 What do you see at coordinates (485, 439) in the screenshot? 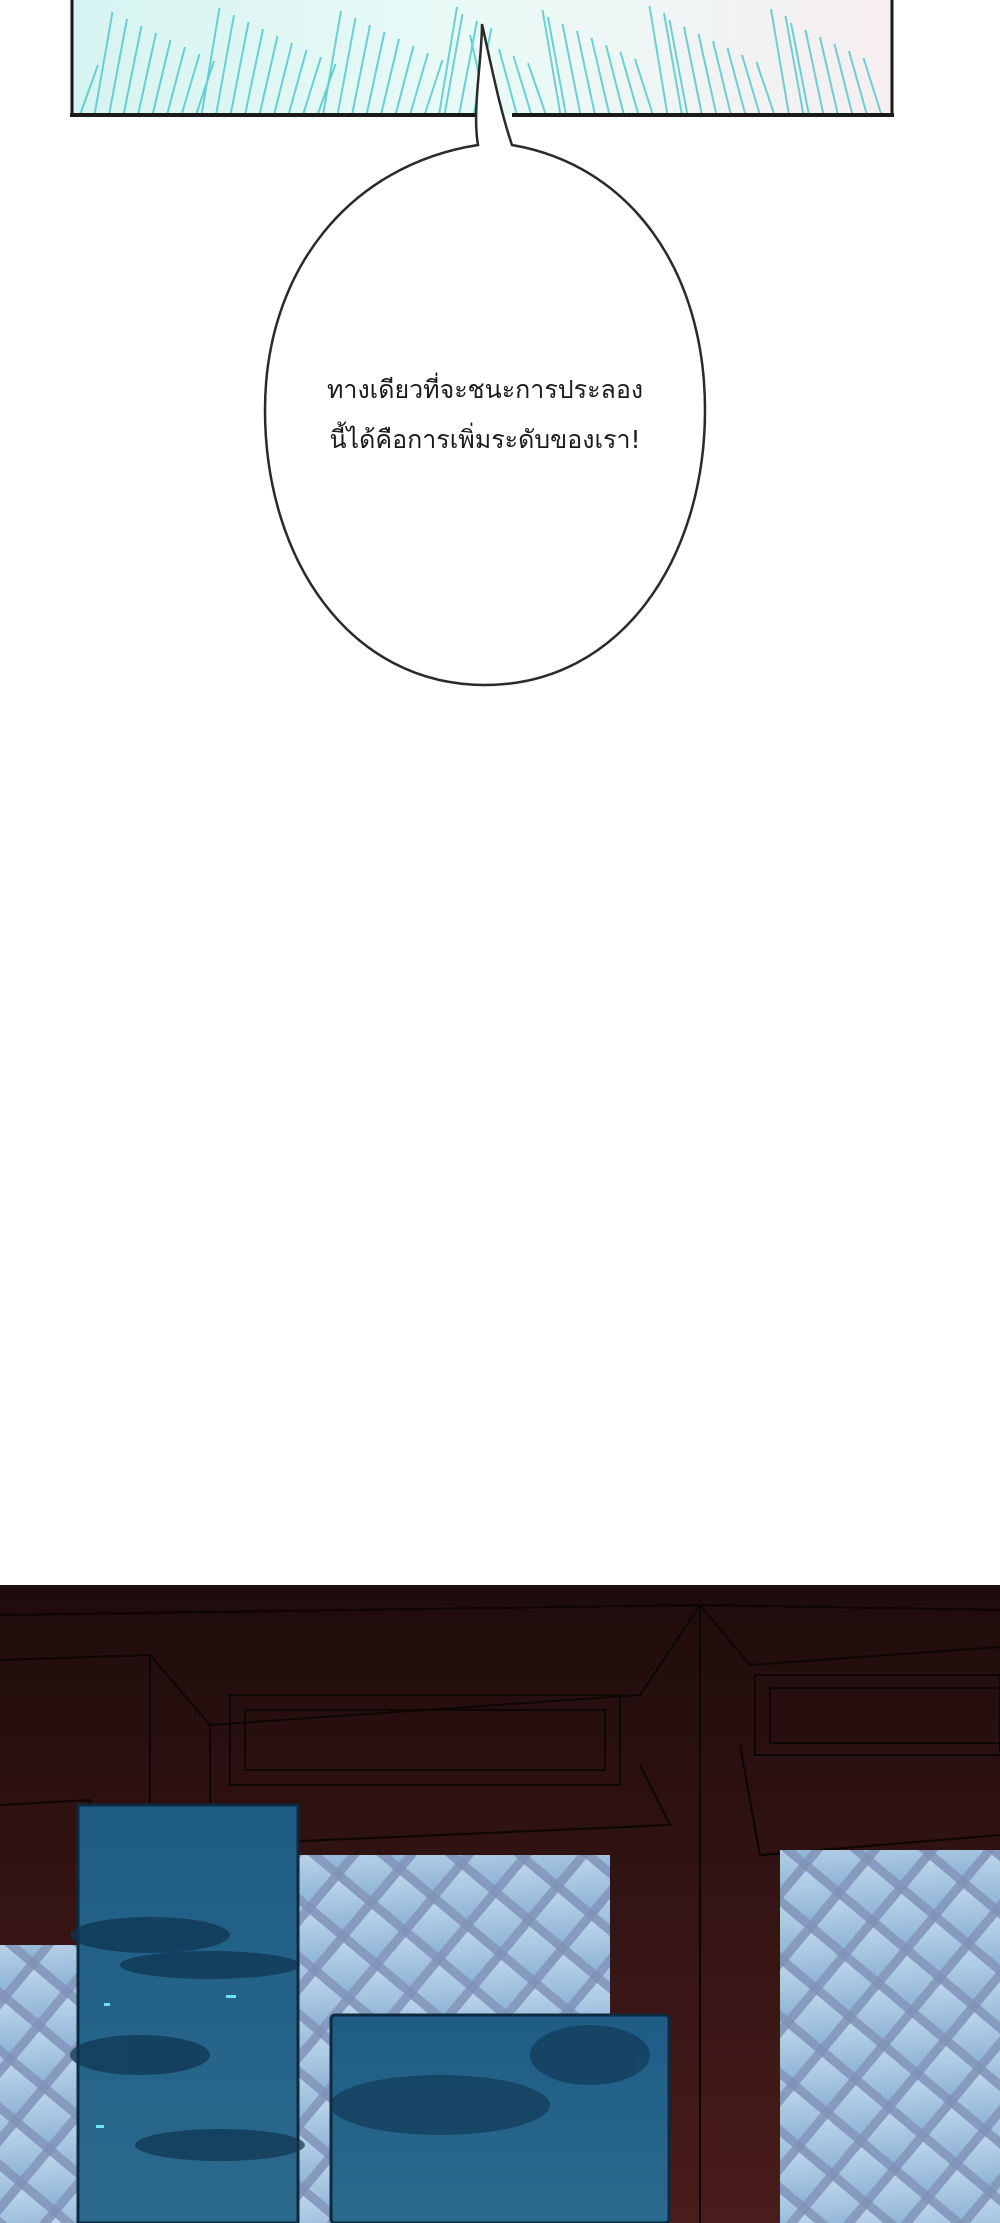
I see `speech-line-2: นี้ได้คือการเพิ่มระดับของเรา!` at bounding box center [485, 439].